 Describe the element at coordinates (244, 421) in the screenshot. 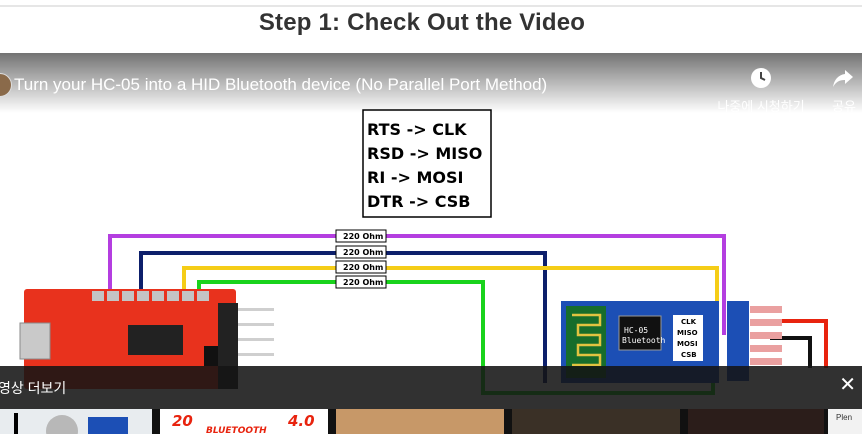

I see `thumbnail-item: 20 4.0 BLUETOOTH` at that location.